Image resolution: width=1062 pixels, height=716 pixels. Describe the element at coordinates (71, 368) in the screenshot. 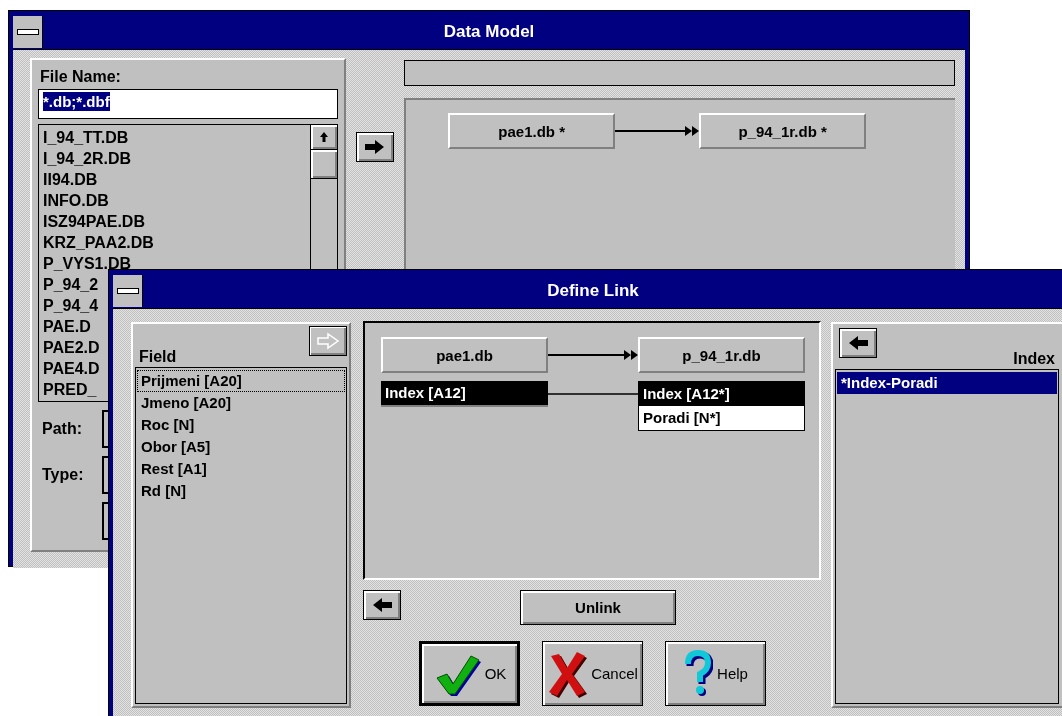

I see `file-item: PAE4.D` at that location.